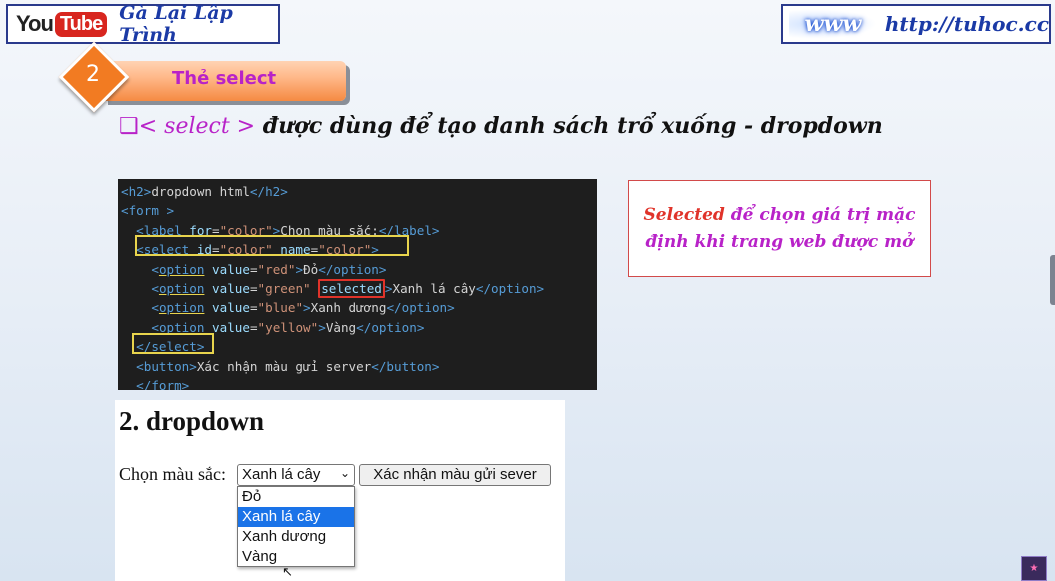 Image resolution: width=1055 pixels, height=581 pixels. Describe the element at coordinates (966, 24) in the screenshot. I see `site-url: http://tuhoc.cc` at that location.